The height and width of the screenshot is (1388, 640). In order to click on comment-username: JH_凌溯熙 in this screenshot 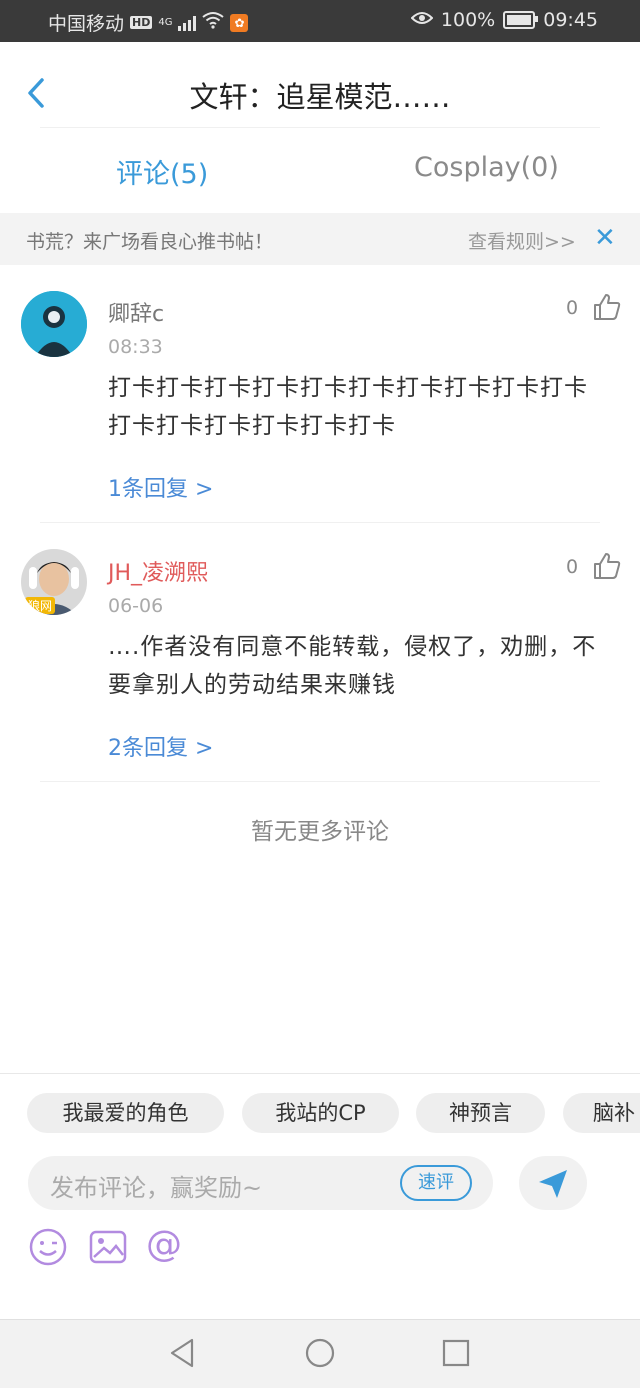, I will do `click(158, 571)`.